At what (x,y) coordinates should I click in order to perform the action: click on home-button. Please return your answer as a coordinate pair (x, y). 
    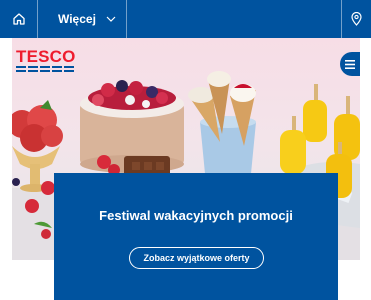
    Looking at the image, I should click on (19, 19).